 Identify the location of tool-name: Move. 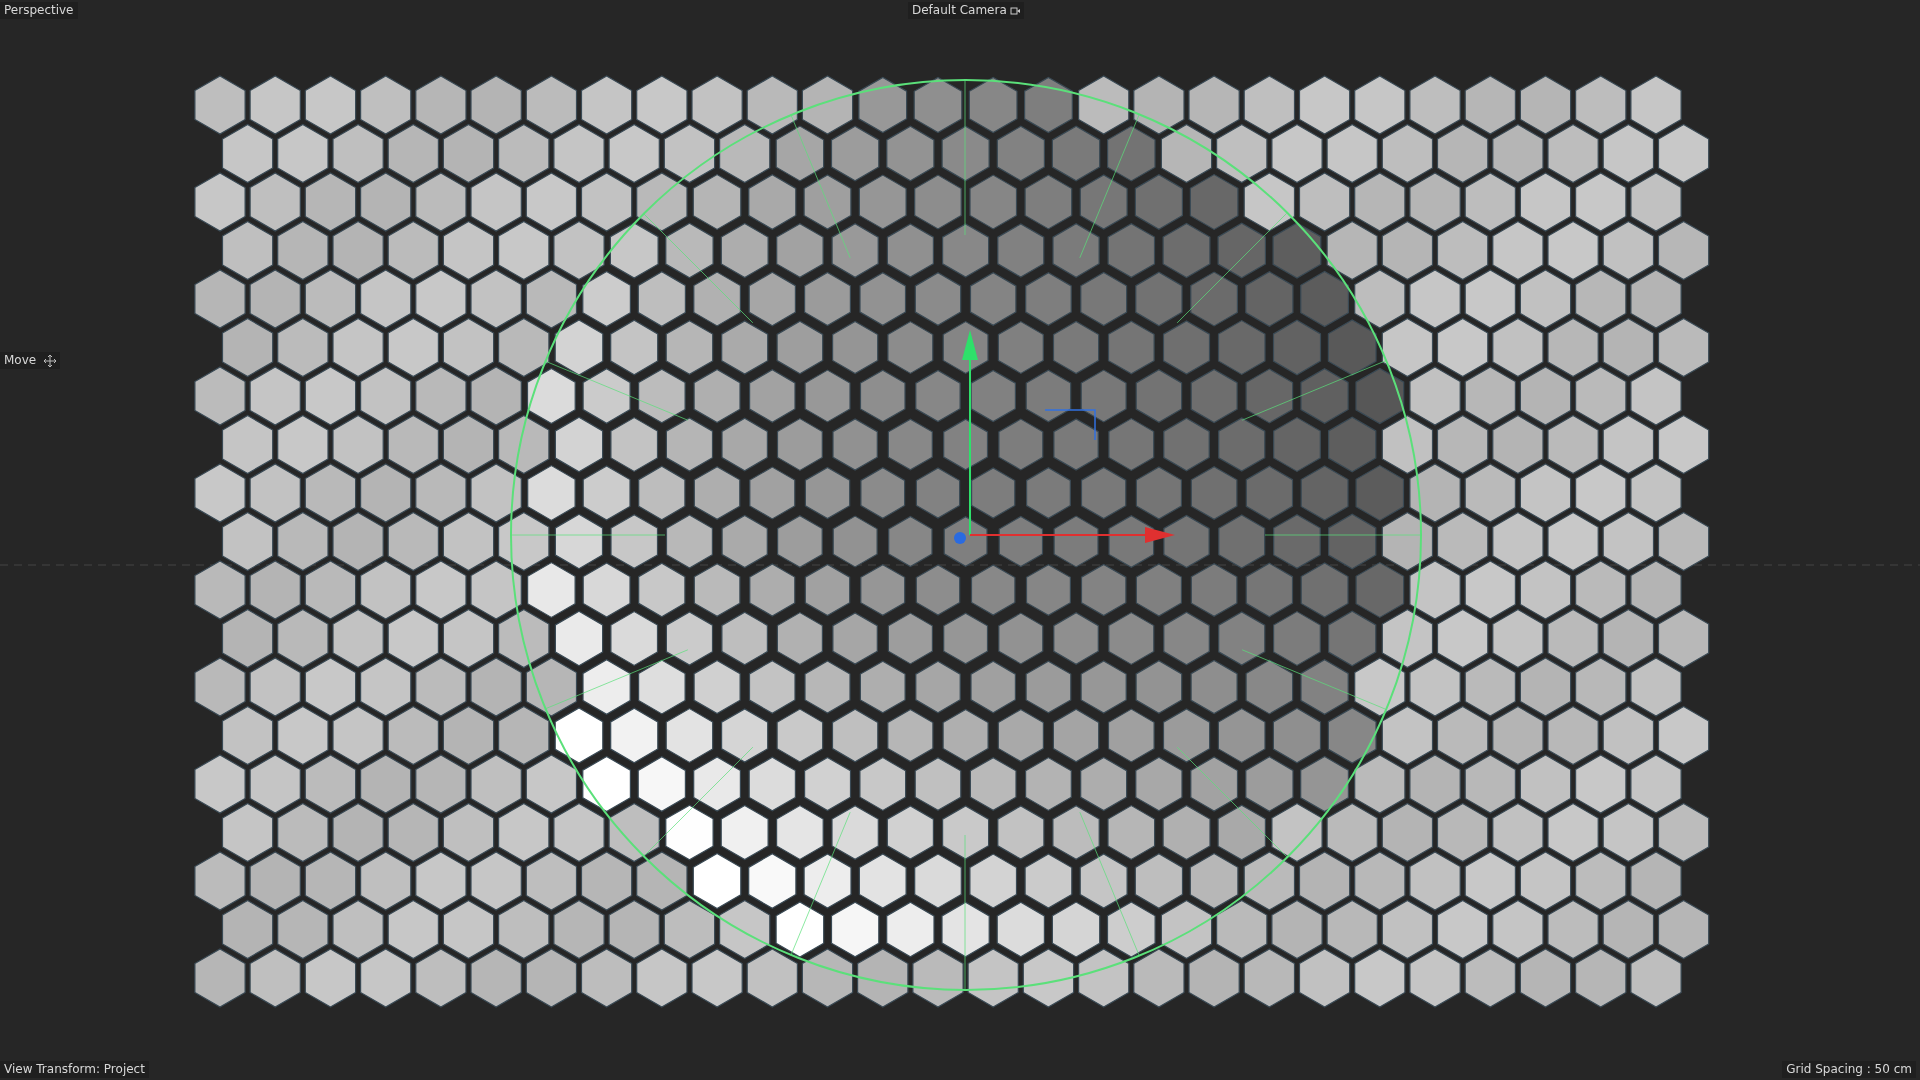
(20, 360).